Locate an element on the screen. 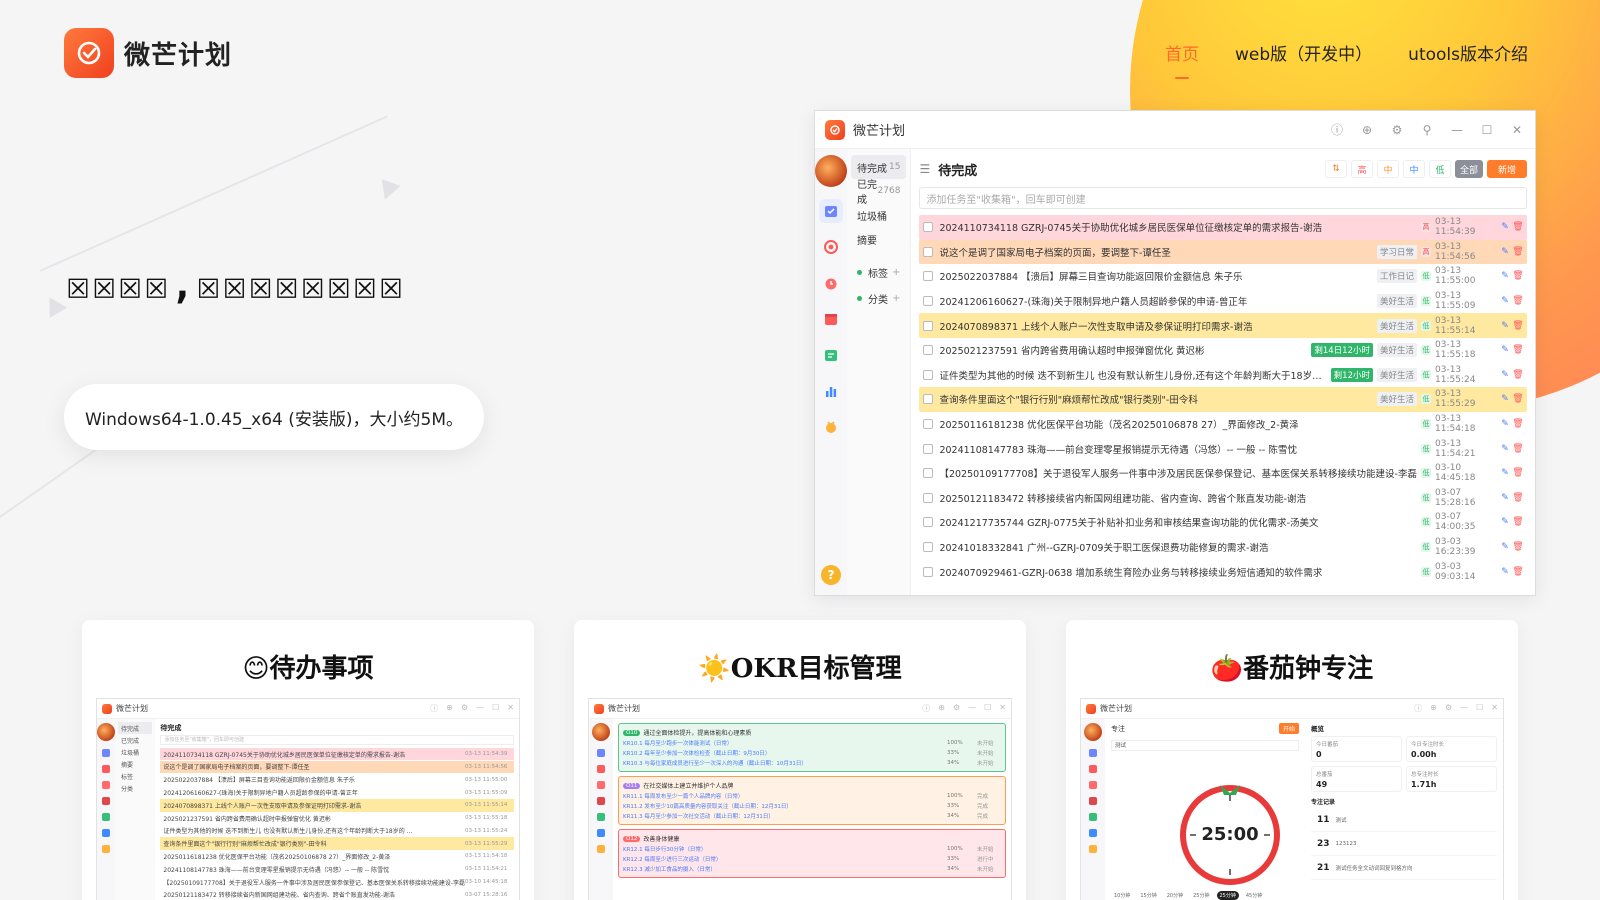 The height and width of the screenshot is (900, 1600). filter-mid-2: 中 is located at coordinates (1413, 169).